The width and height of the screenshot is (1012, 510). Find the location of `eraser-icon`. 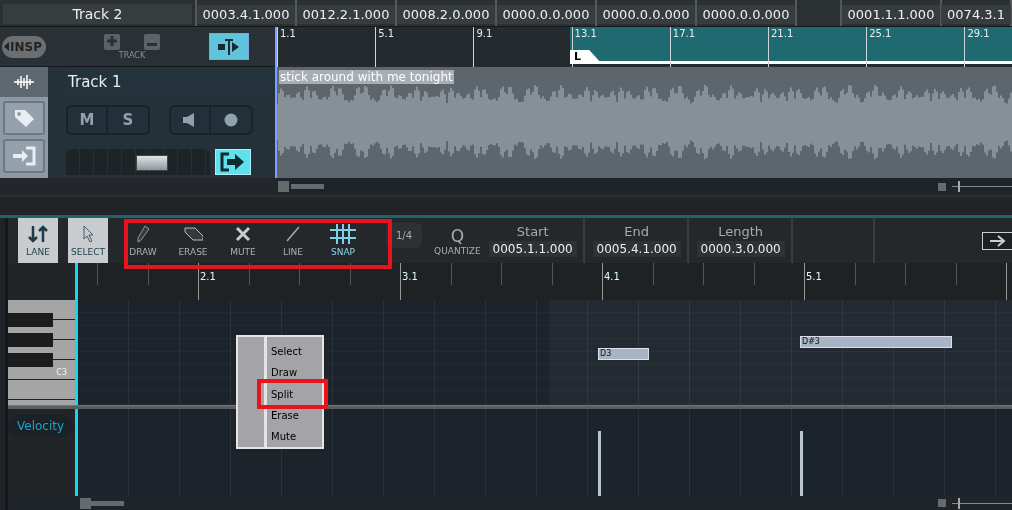

eraser-icon is located at coordinates (193, 234).